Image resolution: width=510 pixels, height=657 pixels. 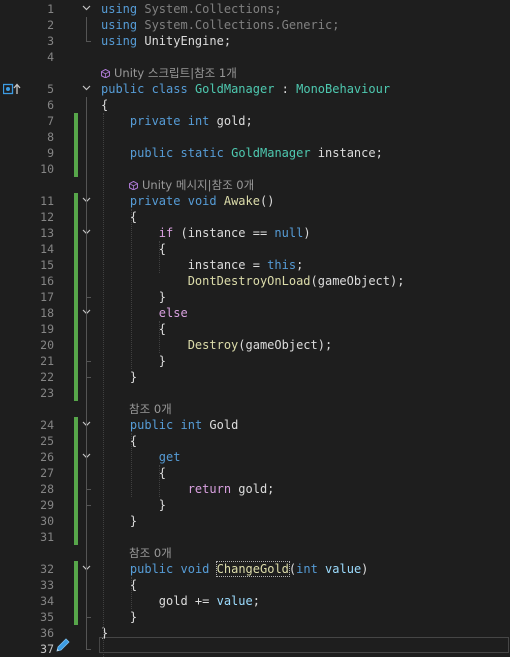 I want to click on code-line: 15 instance = this;, so click(x=255, y=265).